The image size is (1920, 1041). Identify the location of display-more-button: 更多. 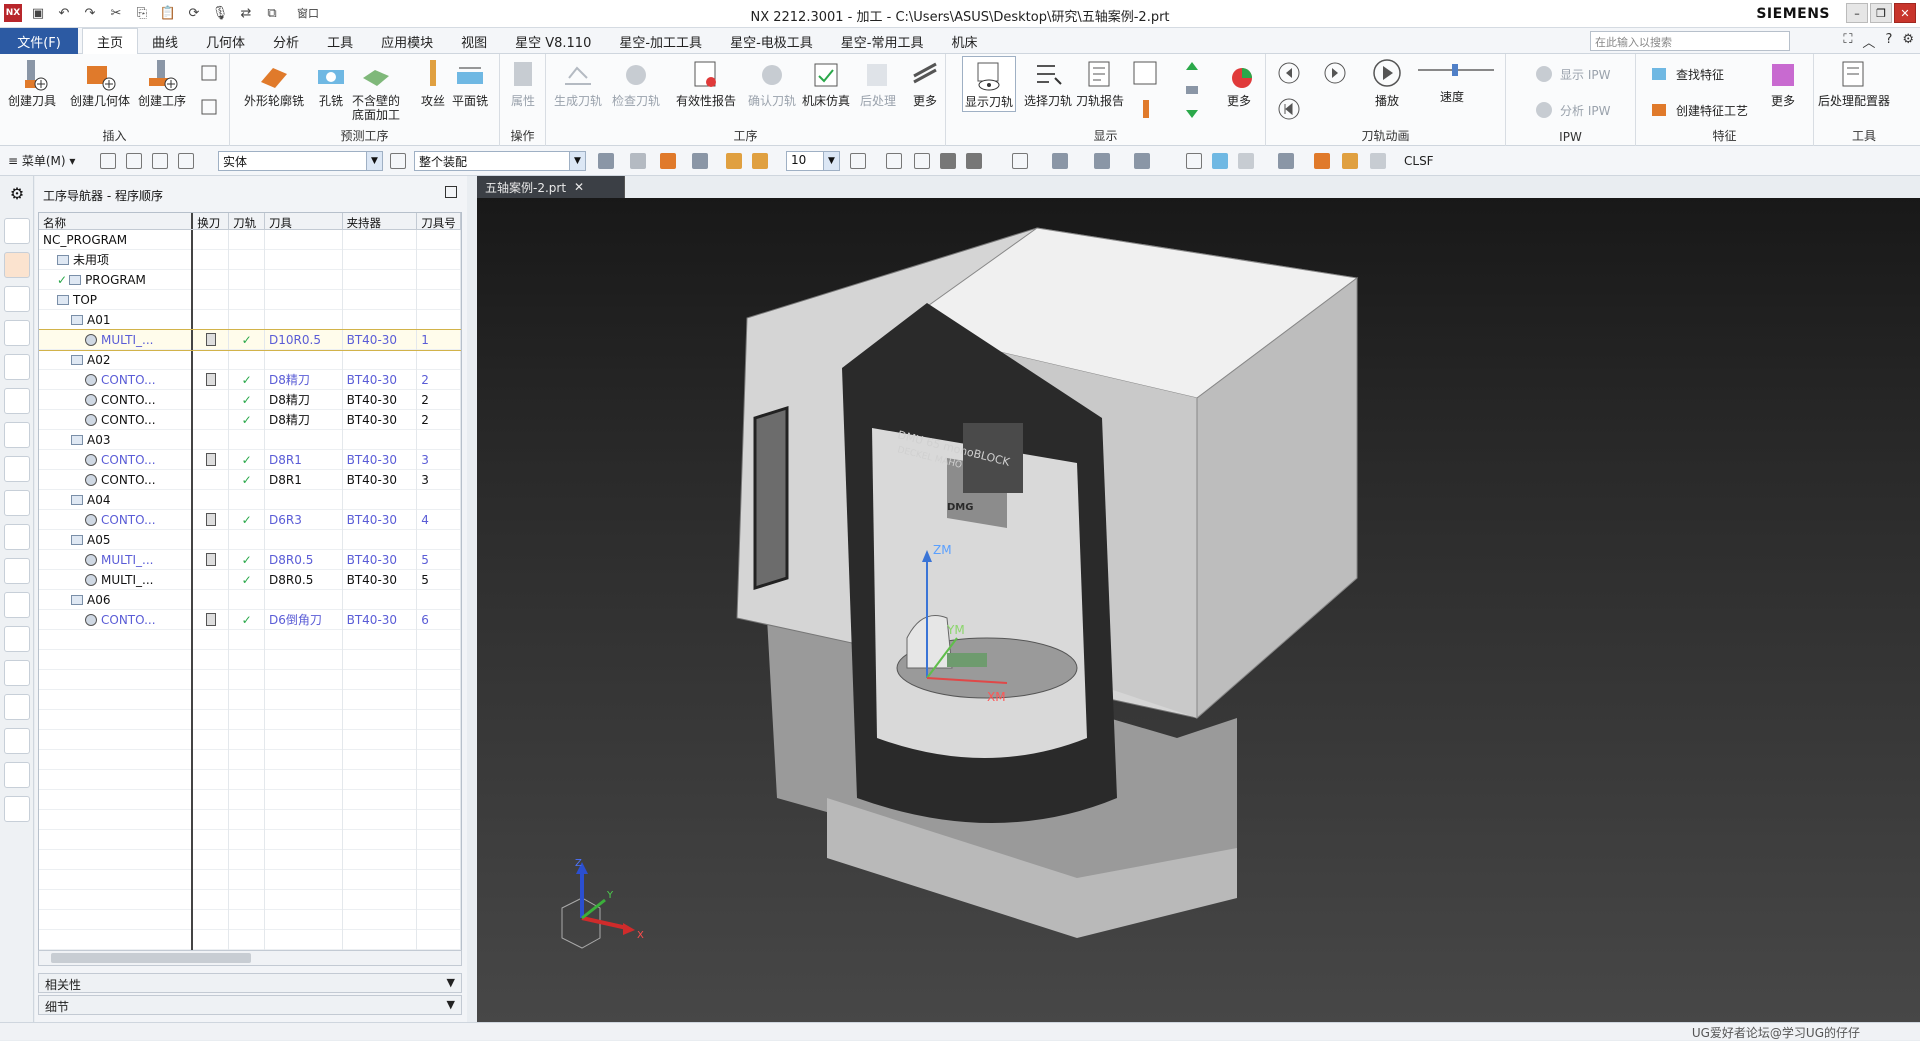
(1239, 83).